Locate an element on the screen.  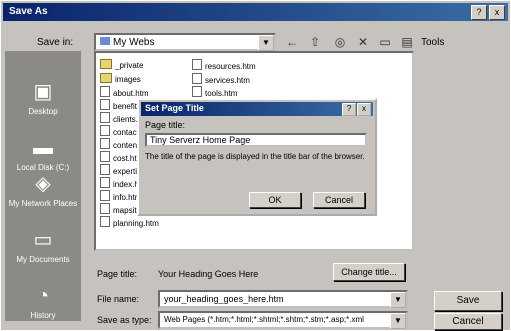
dialog-page-title-label: Page title: is located at coordinates (165, 125).